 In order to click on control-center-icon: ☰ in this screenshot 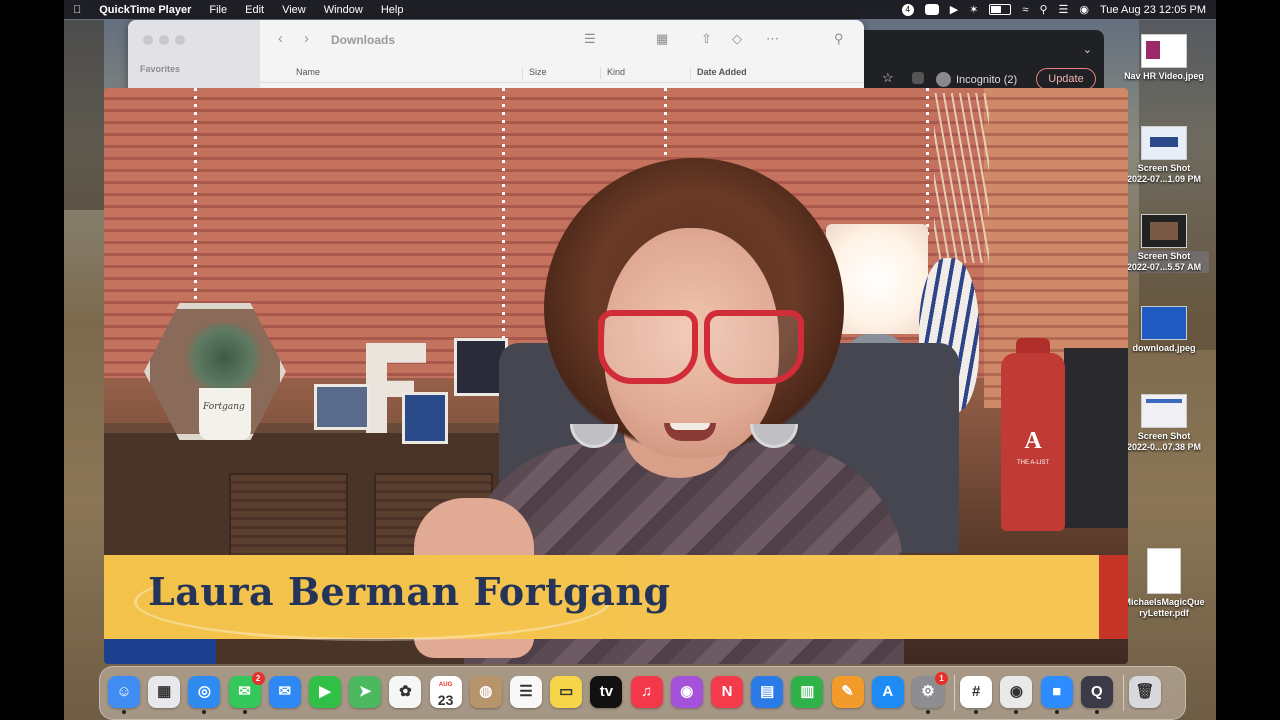, I will do `click(1064, 9)`.